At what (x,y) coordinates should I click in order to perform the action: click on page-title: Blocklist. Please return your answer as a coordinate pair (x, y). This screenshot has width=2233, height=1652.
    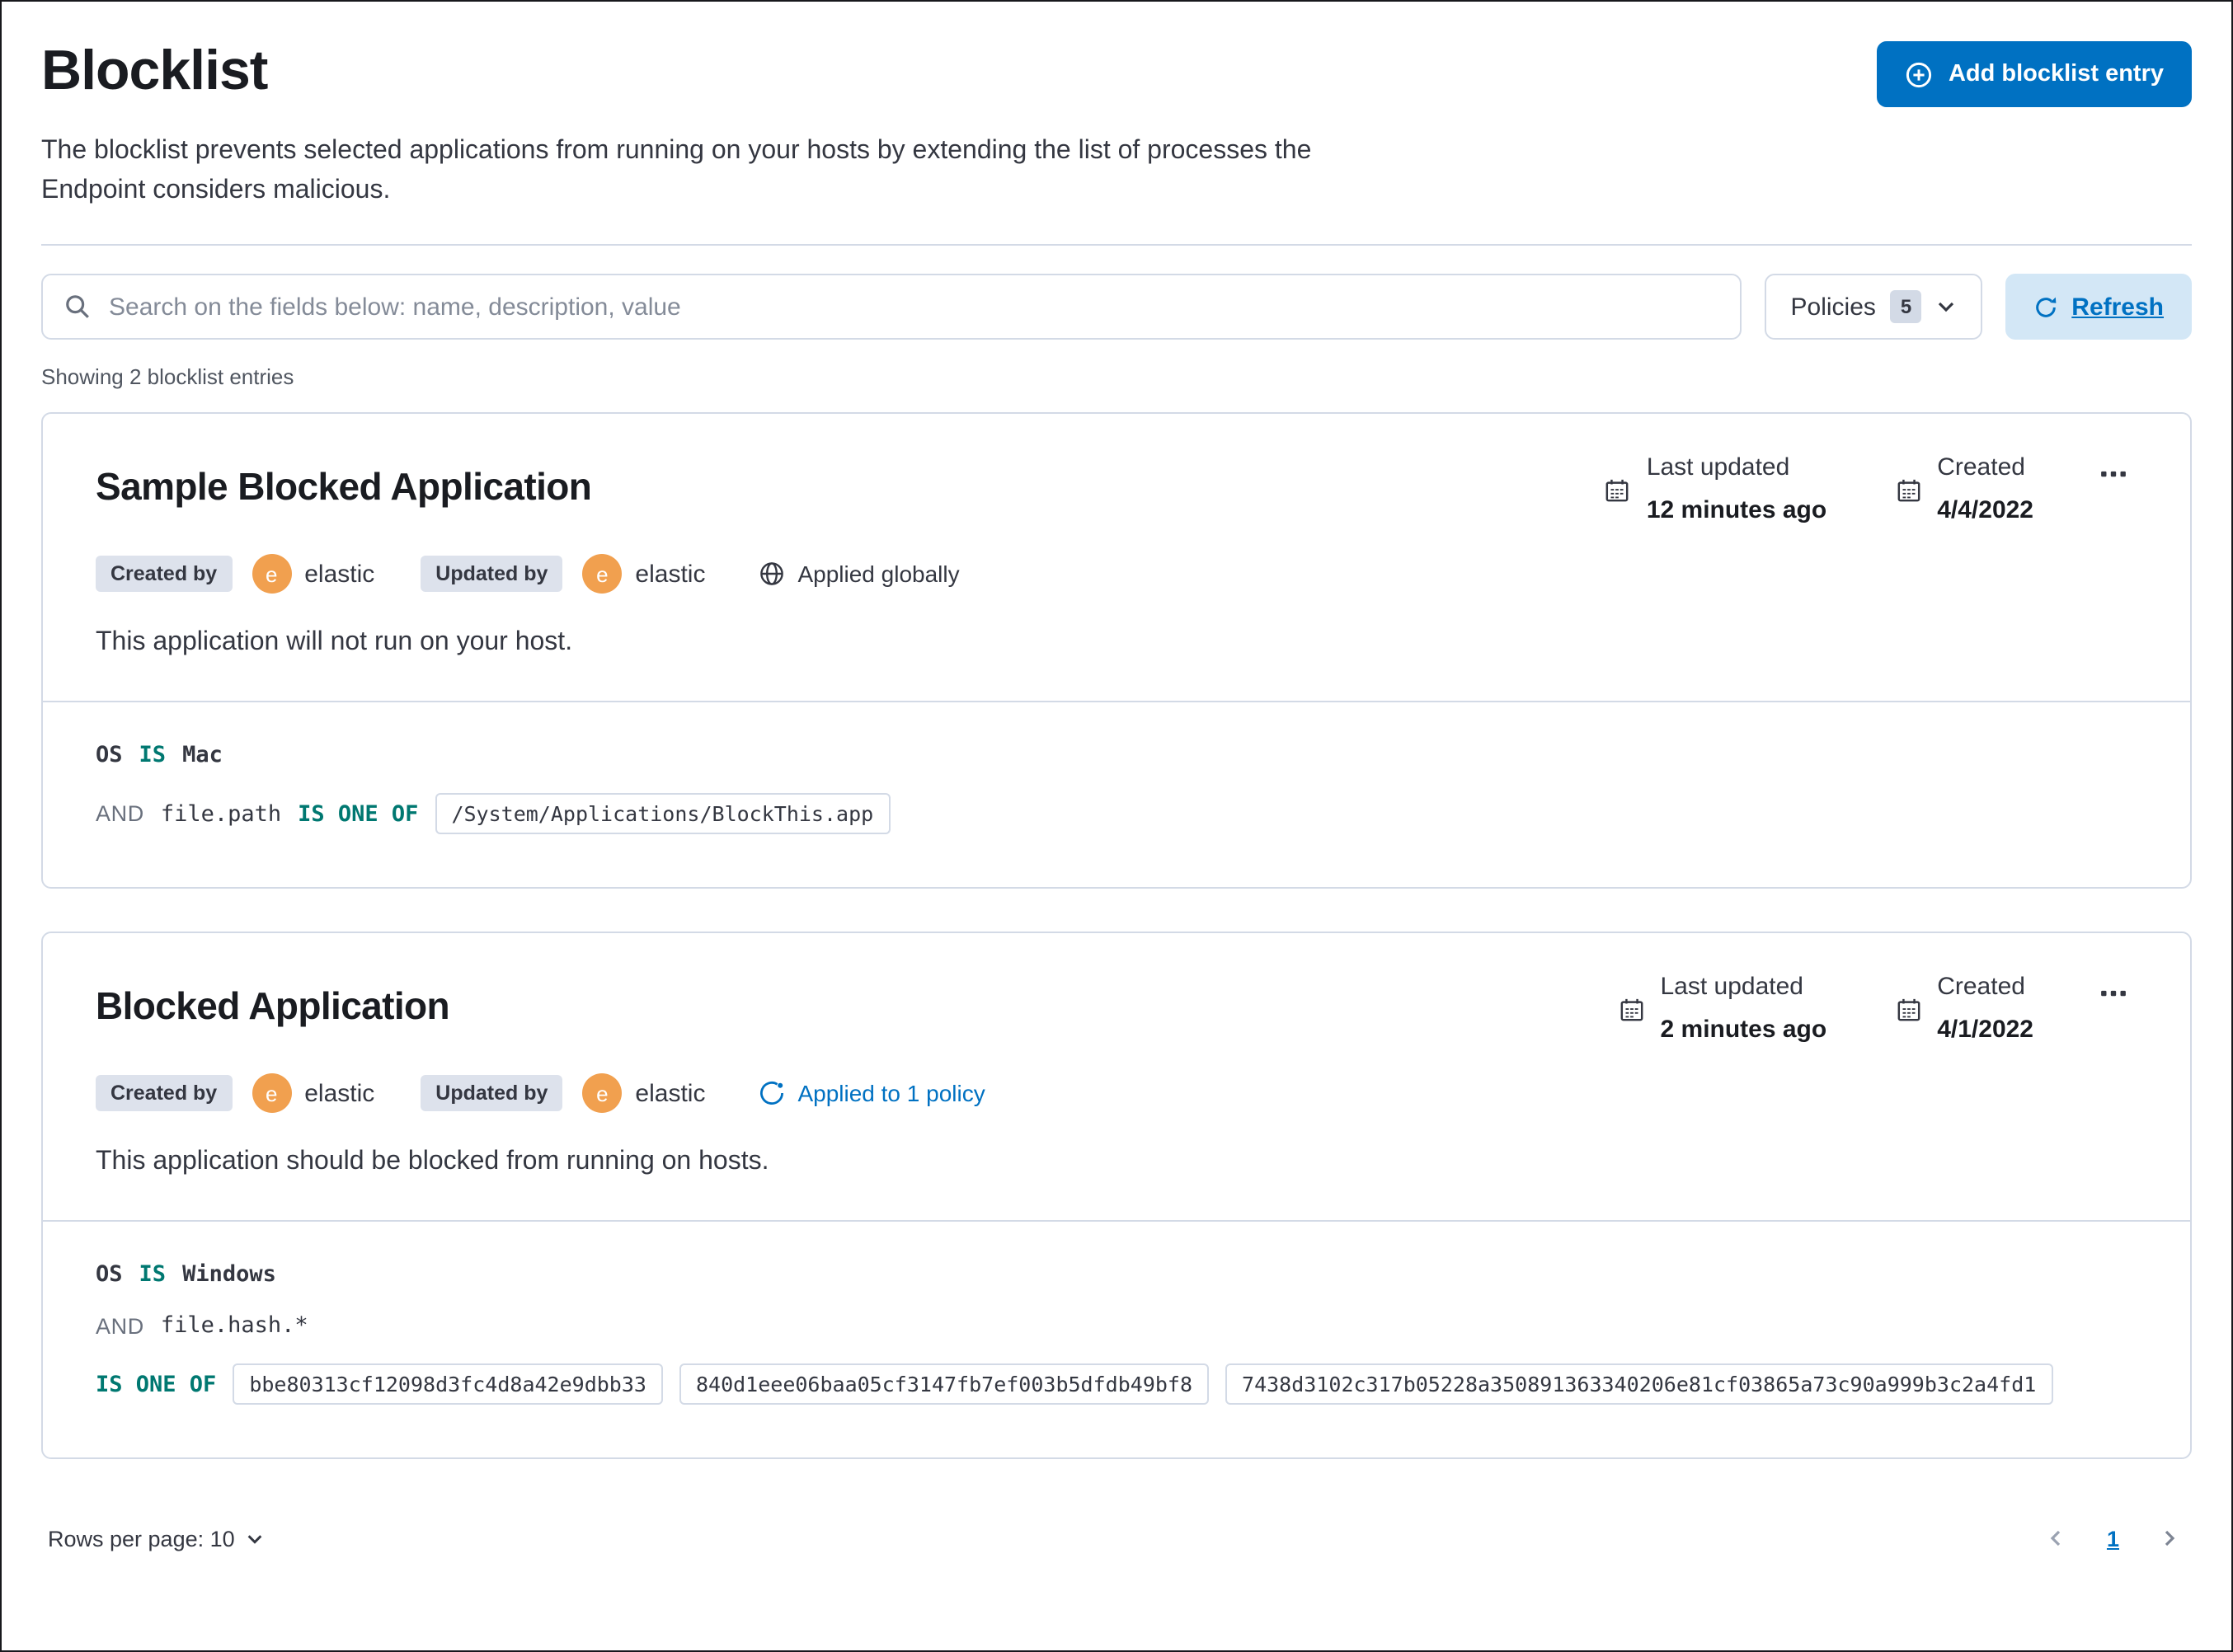
    Looking at the image, I should click on (154, 71).